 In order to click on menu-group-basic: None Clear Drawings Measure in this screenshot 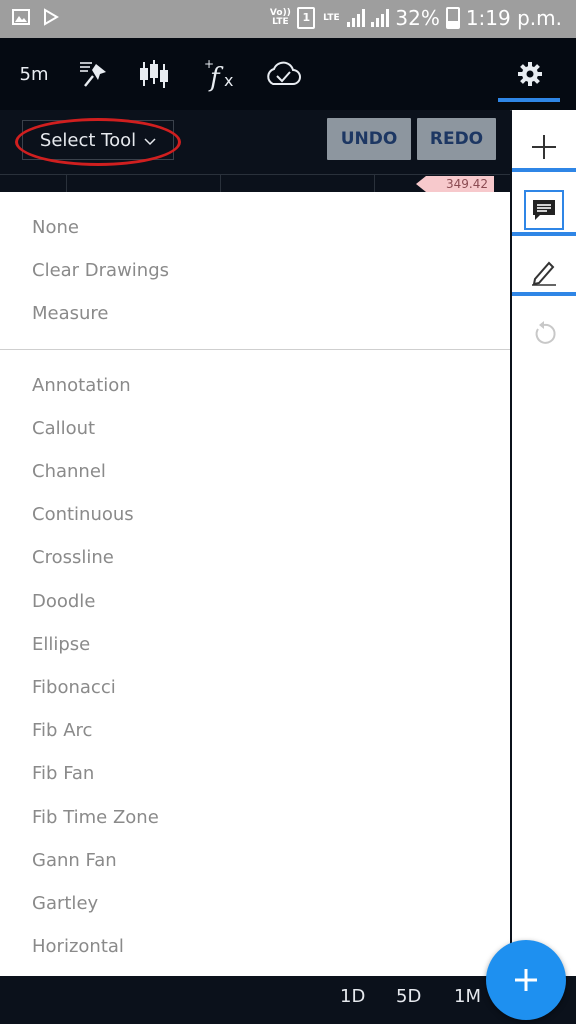, I will do `click(255, 271)`.